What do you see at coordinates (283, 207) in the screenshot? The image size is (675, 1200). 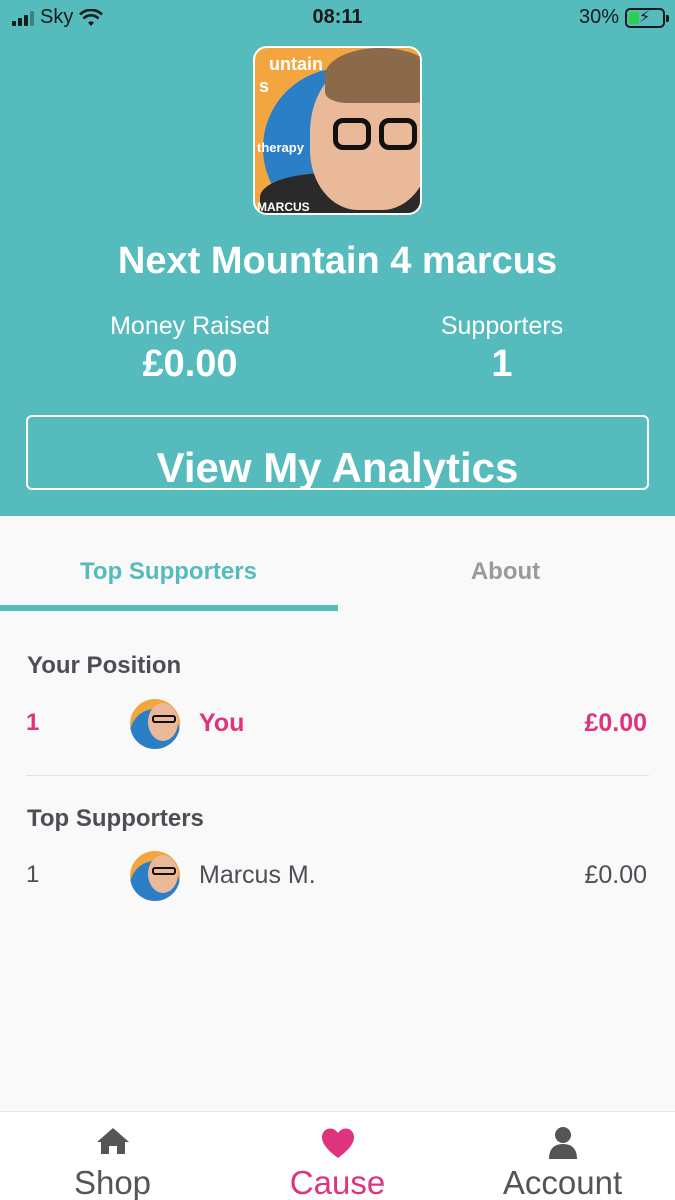 I see `cause-image-text: MARCUS` at bounding box center [283, 207].